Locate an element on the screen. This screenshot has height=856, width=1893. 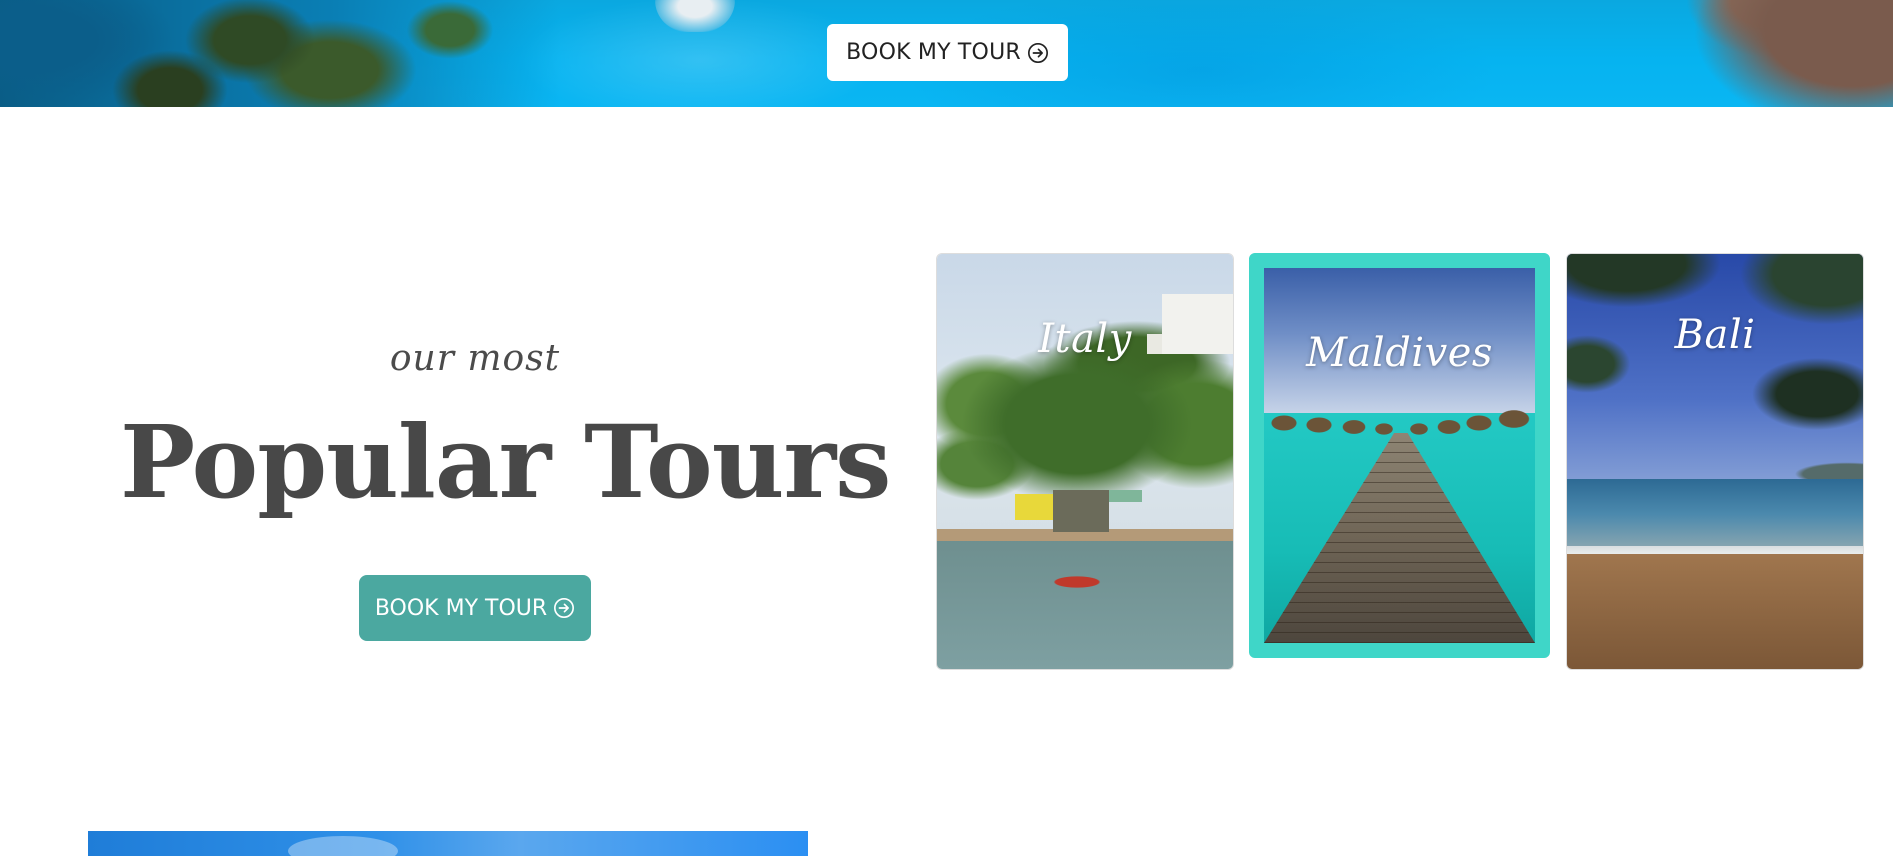
hero-book-tour-button: BOOK MY TOUR is located at coordinates (947, 52).